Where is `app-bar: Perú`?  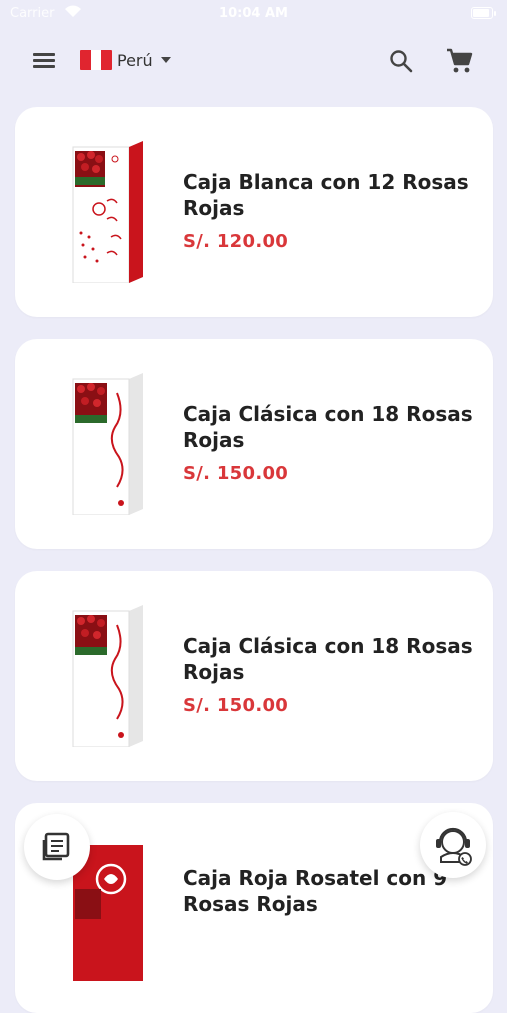
app-bar: Perú is located at coordinates (253, 60).